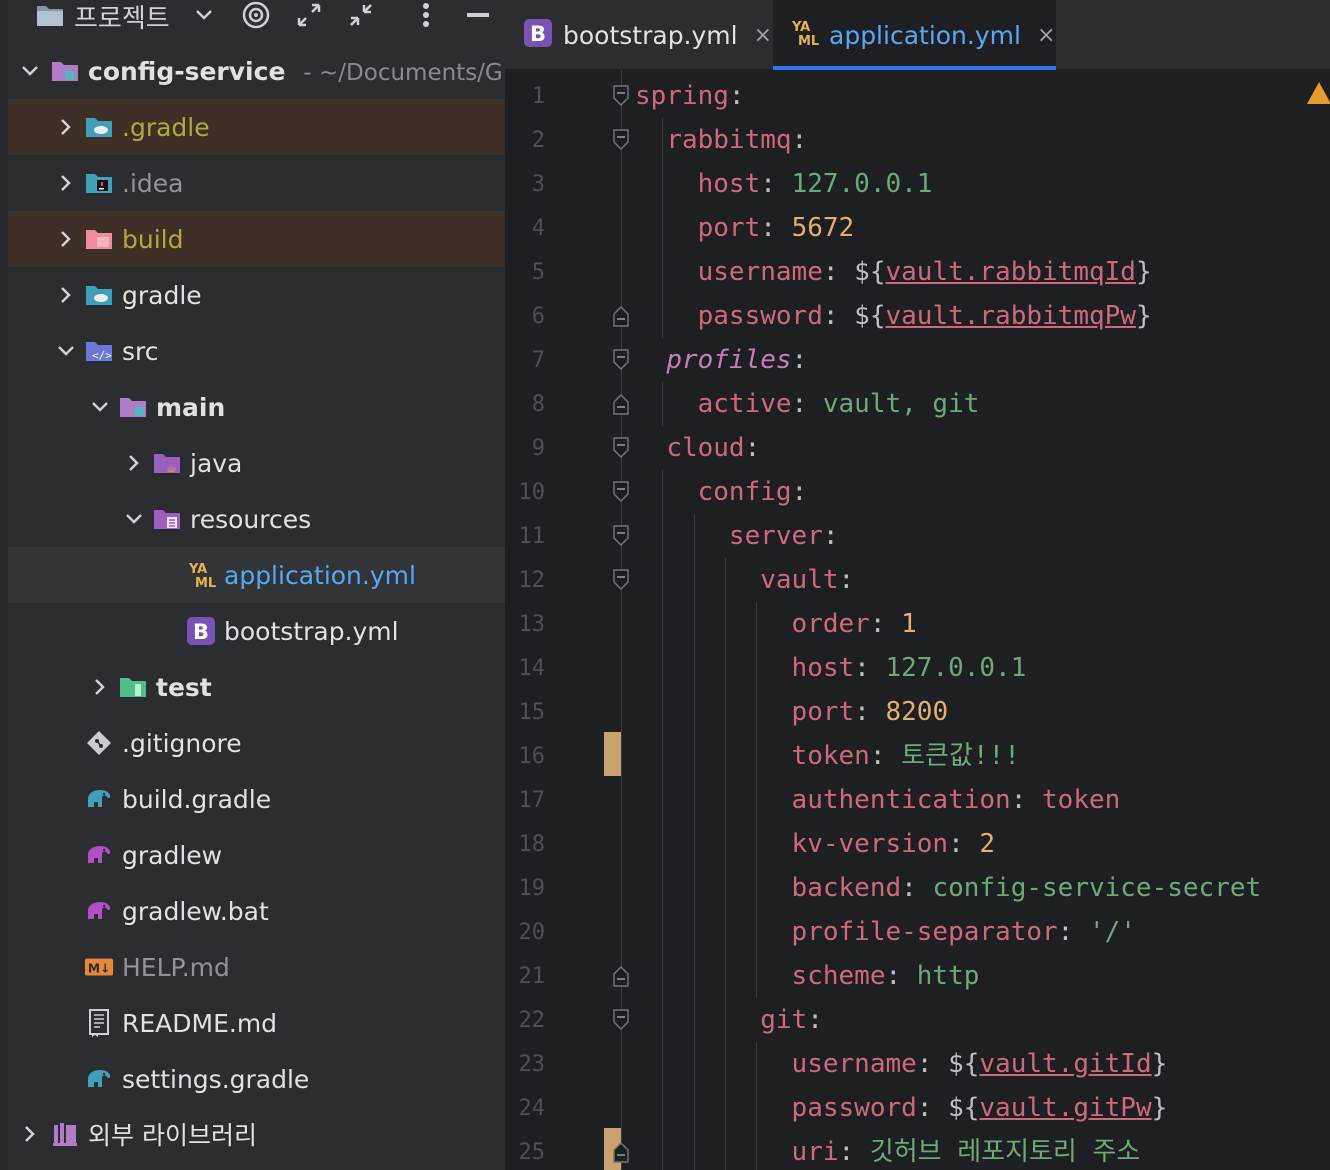 The height and width of the screenshot is (1170, 1330). What do you see at coordinates (122, 17) in the screenshot?
I see `panel-title: 프로젝트` at bounding box center [122, 17].